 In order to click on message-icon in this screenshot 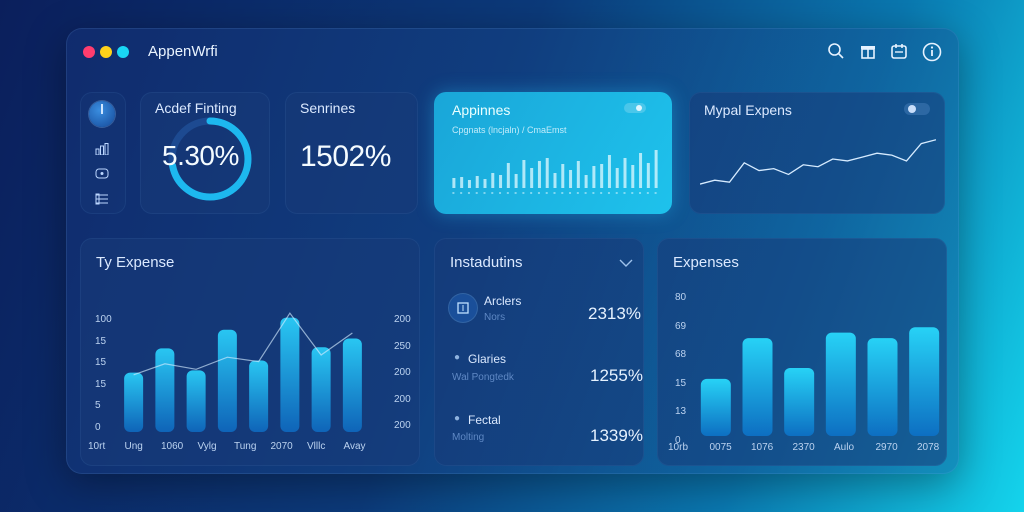, I will do `click(102, 174)`.